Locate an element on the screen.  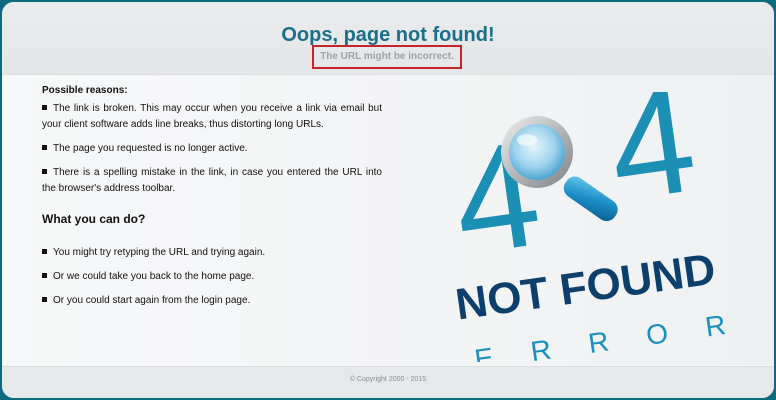
what-you-can-do-heading: What you can do? is located at coordinates (94, 219).